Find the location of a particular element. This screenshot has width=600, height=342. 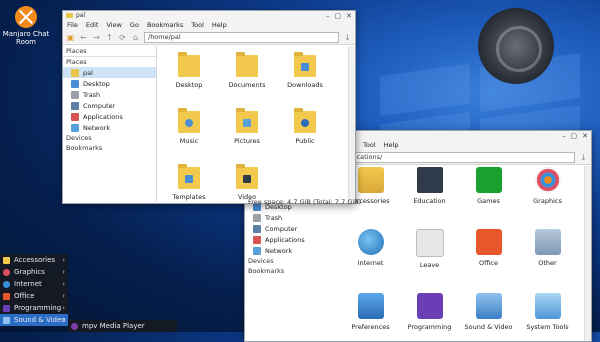

other-icon is located at coordinates (547, 242).